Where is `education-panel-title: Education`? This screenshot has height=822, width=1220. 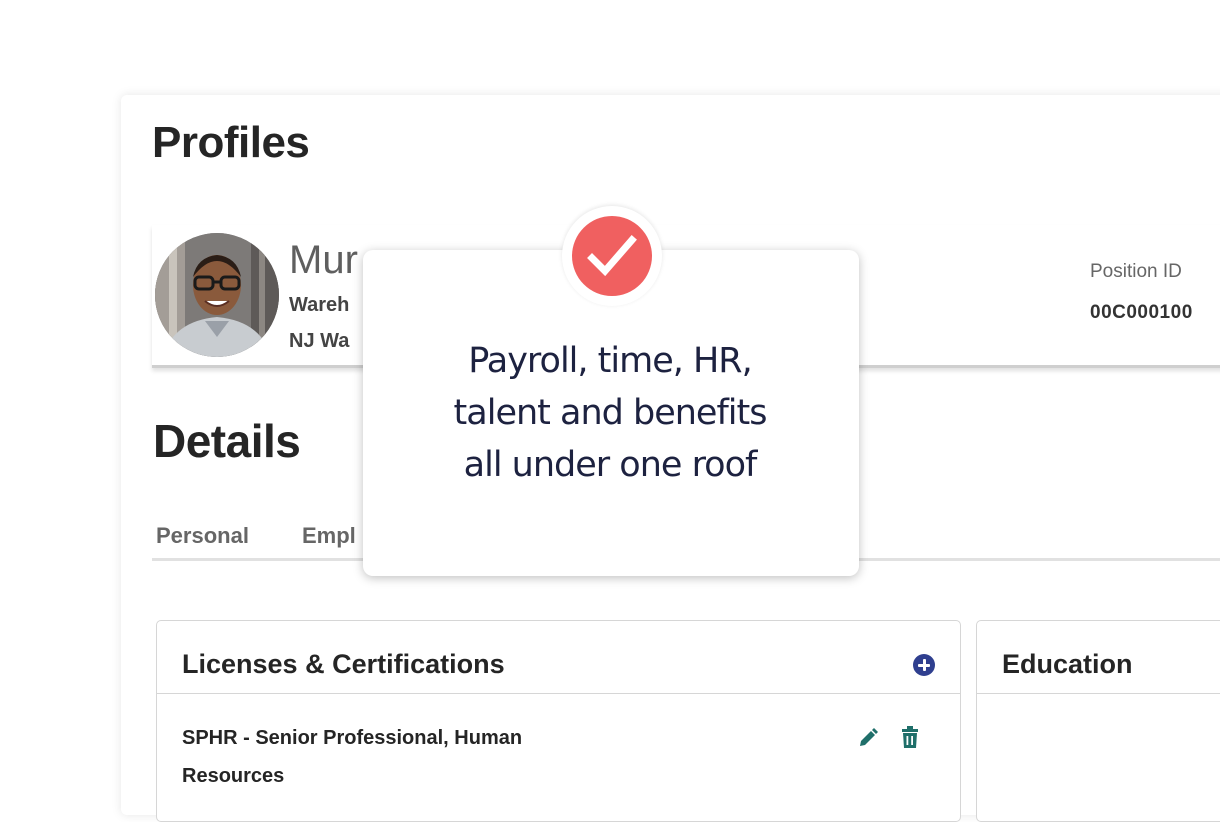
education-panel-title: Education is located at coordinates (1067, 664).